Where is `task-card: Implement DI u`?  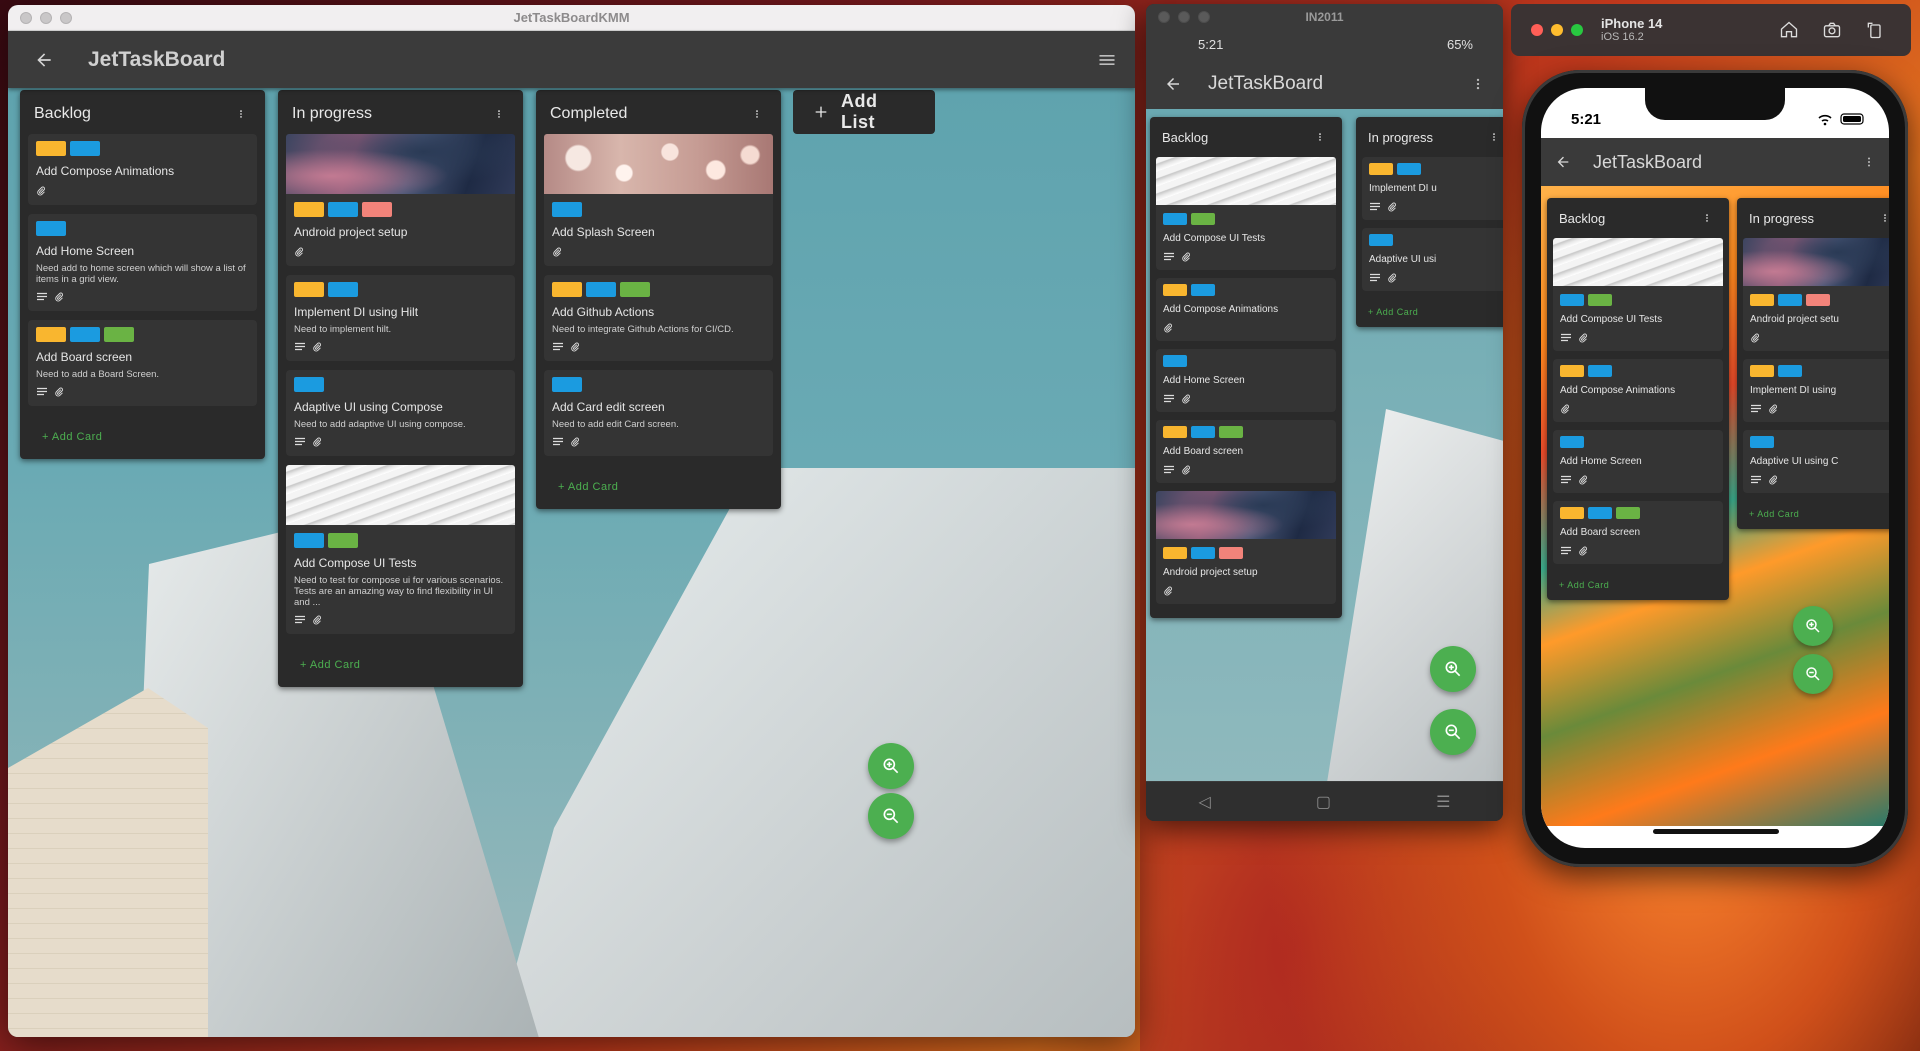
task-card: Implement DI u is located at coordinates (1432, 188).